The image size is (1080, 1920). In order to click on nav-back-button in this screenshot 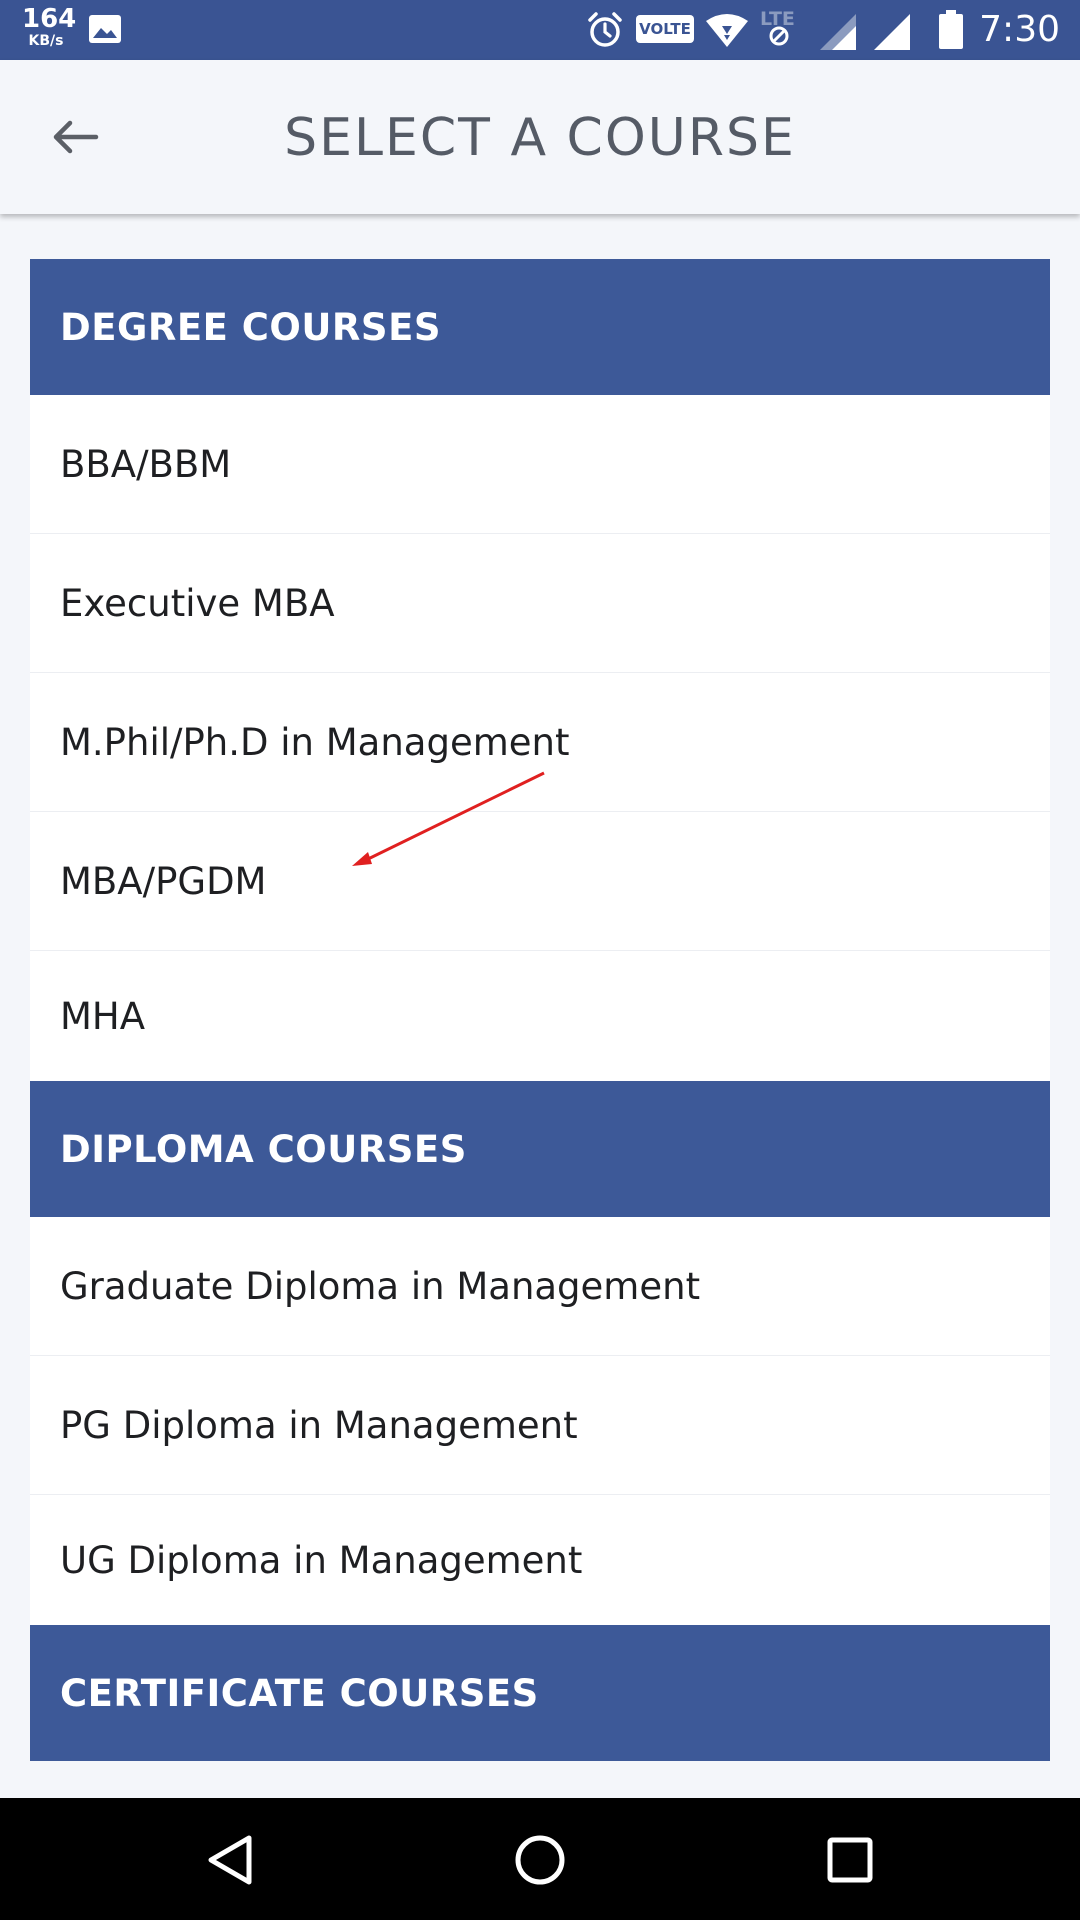, I will do `click(230, 1860)`.